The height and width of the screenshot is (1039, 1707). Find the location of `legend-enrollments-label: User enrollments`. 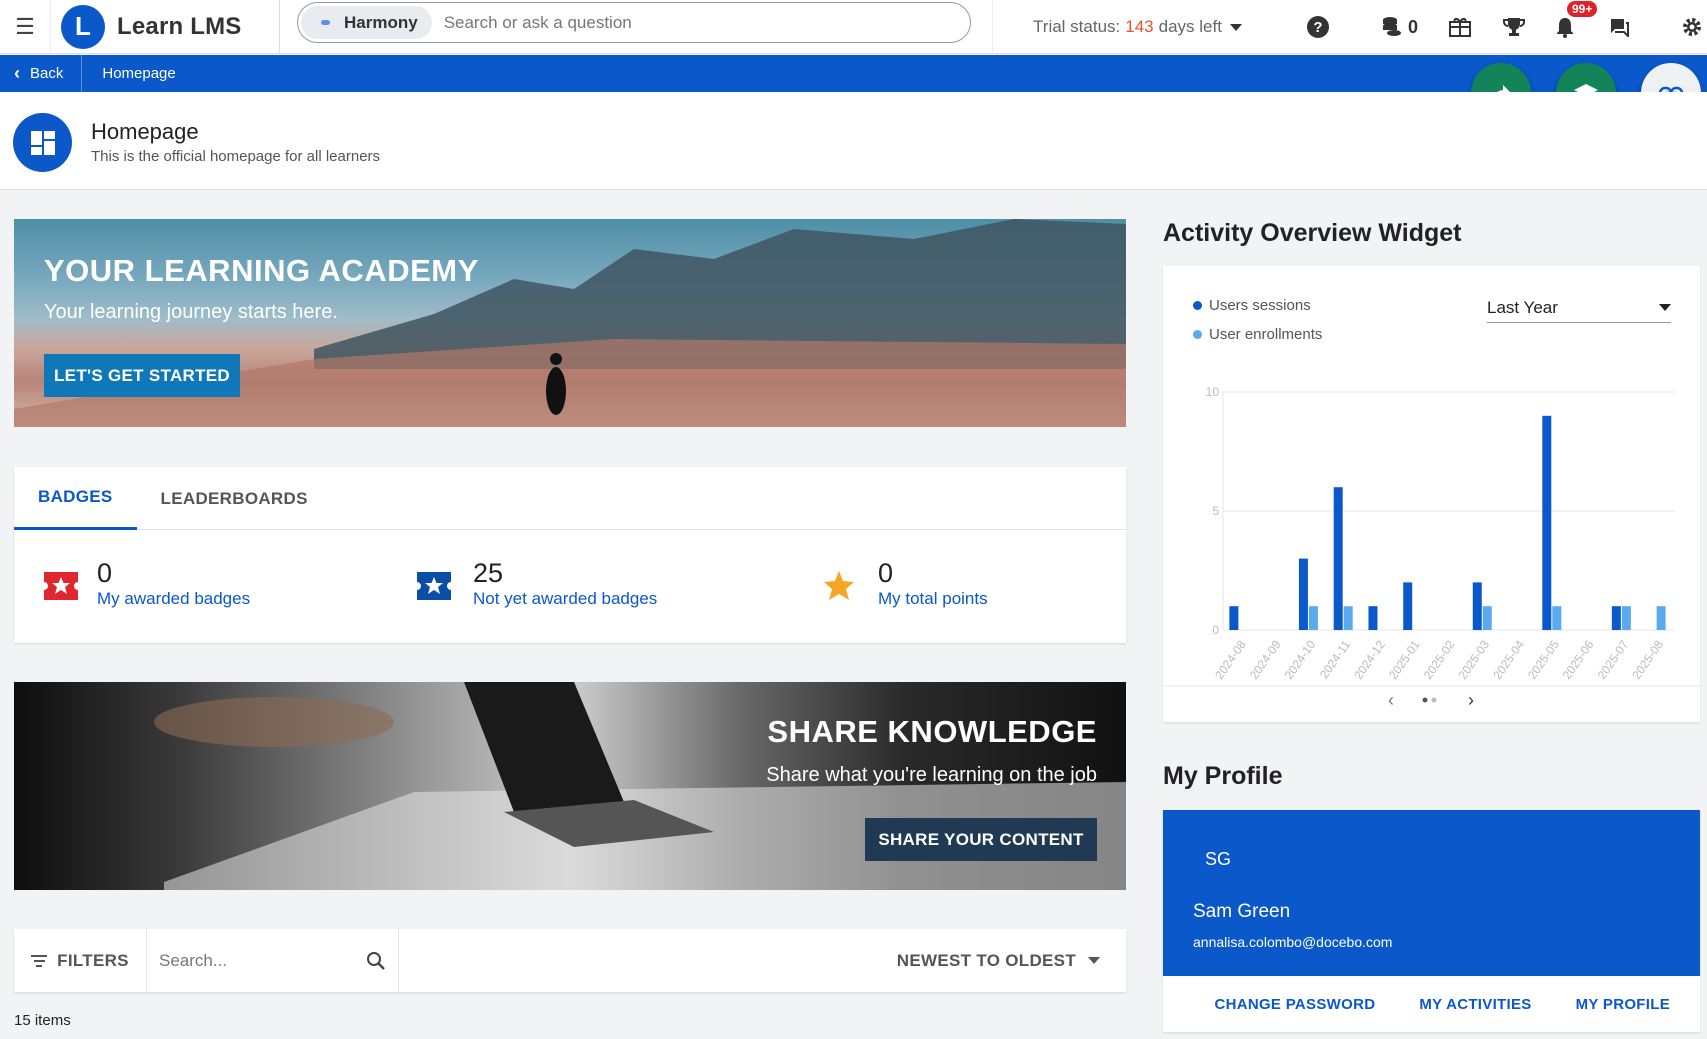

legend-enrollments-label: User enrollments is located at coordinates (1266, 334).